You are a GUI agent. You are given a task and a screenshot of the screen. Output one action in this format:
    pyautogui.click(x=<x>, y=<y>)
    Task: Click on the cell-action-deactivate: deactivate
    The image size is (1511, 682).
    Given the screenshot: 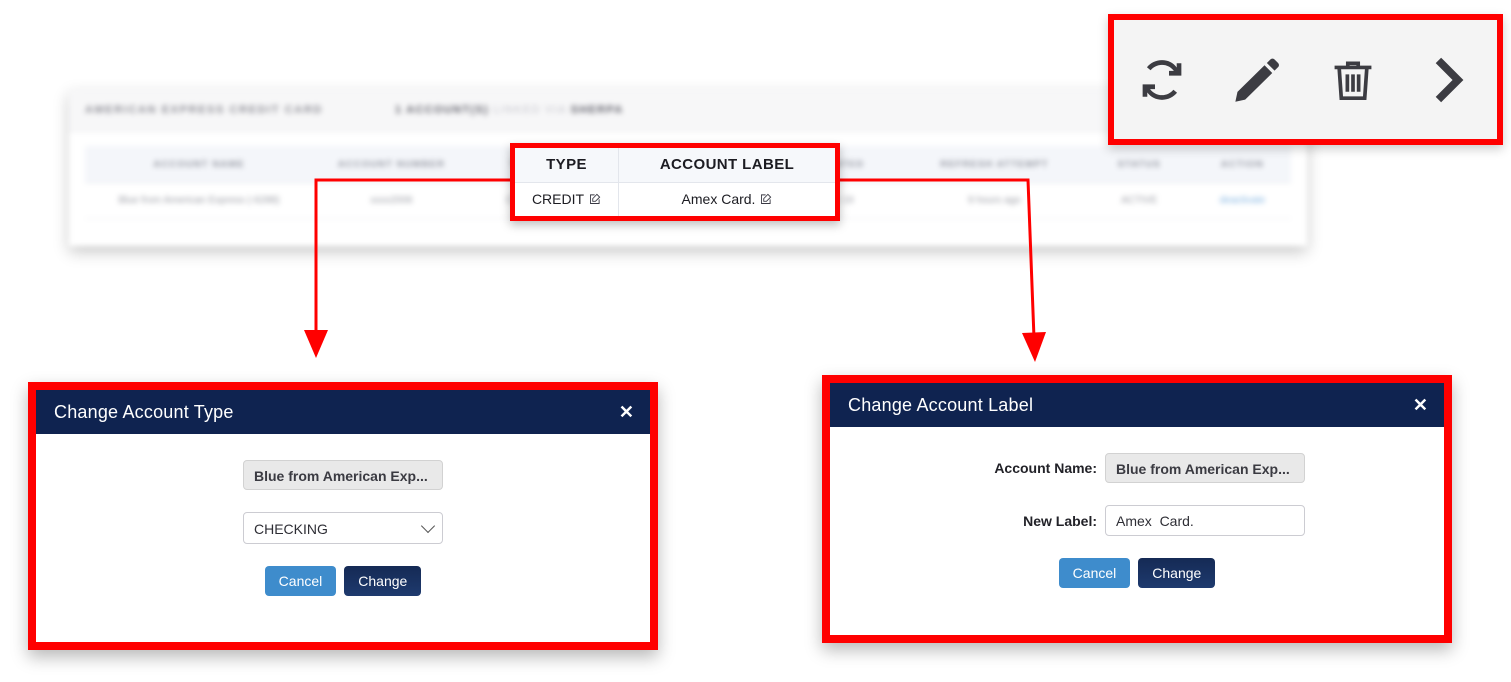 What is the action you would take?
    pyautogui.click(x=1242, y=200)
    